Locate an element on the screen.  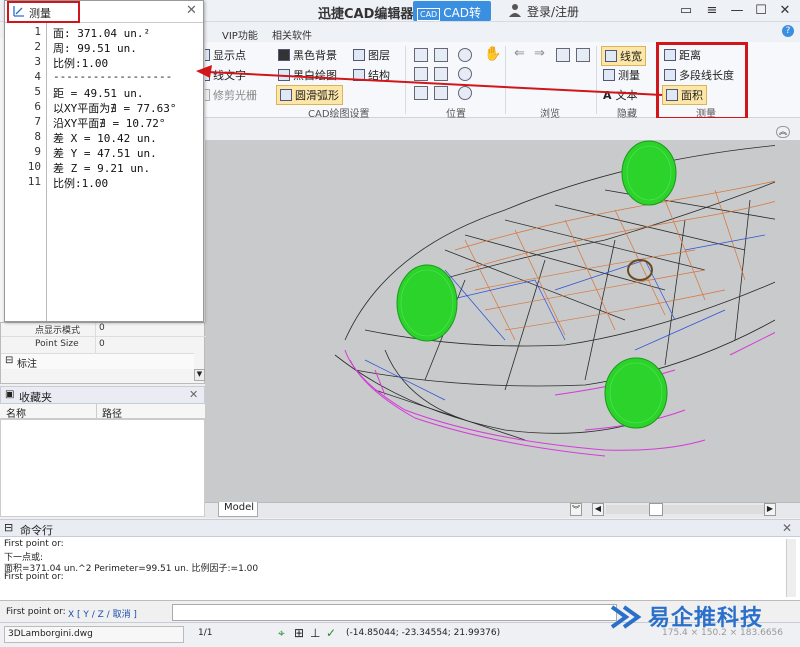
tab-scroll-icon: ︾ is located at coordinates (576, 509).